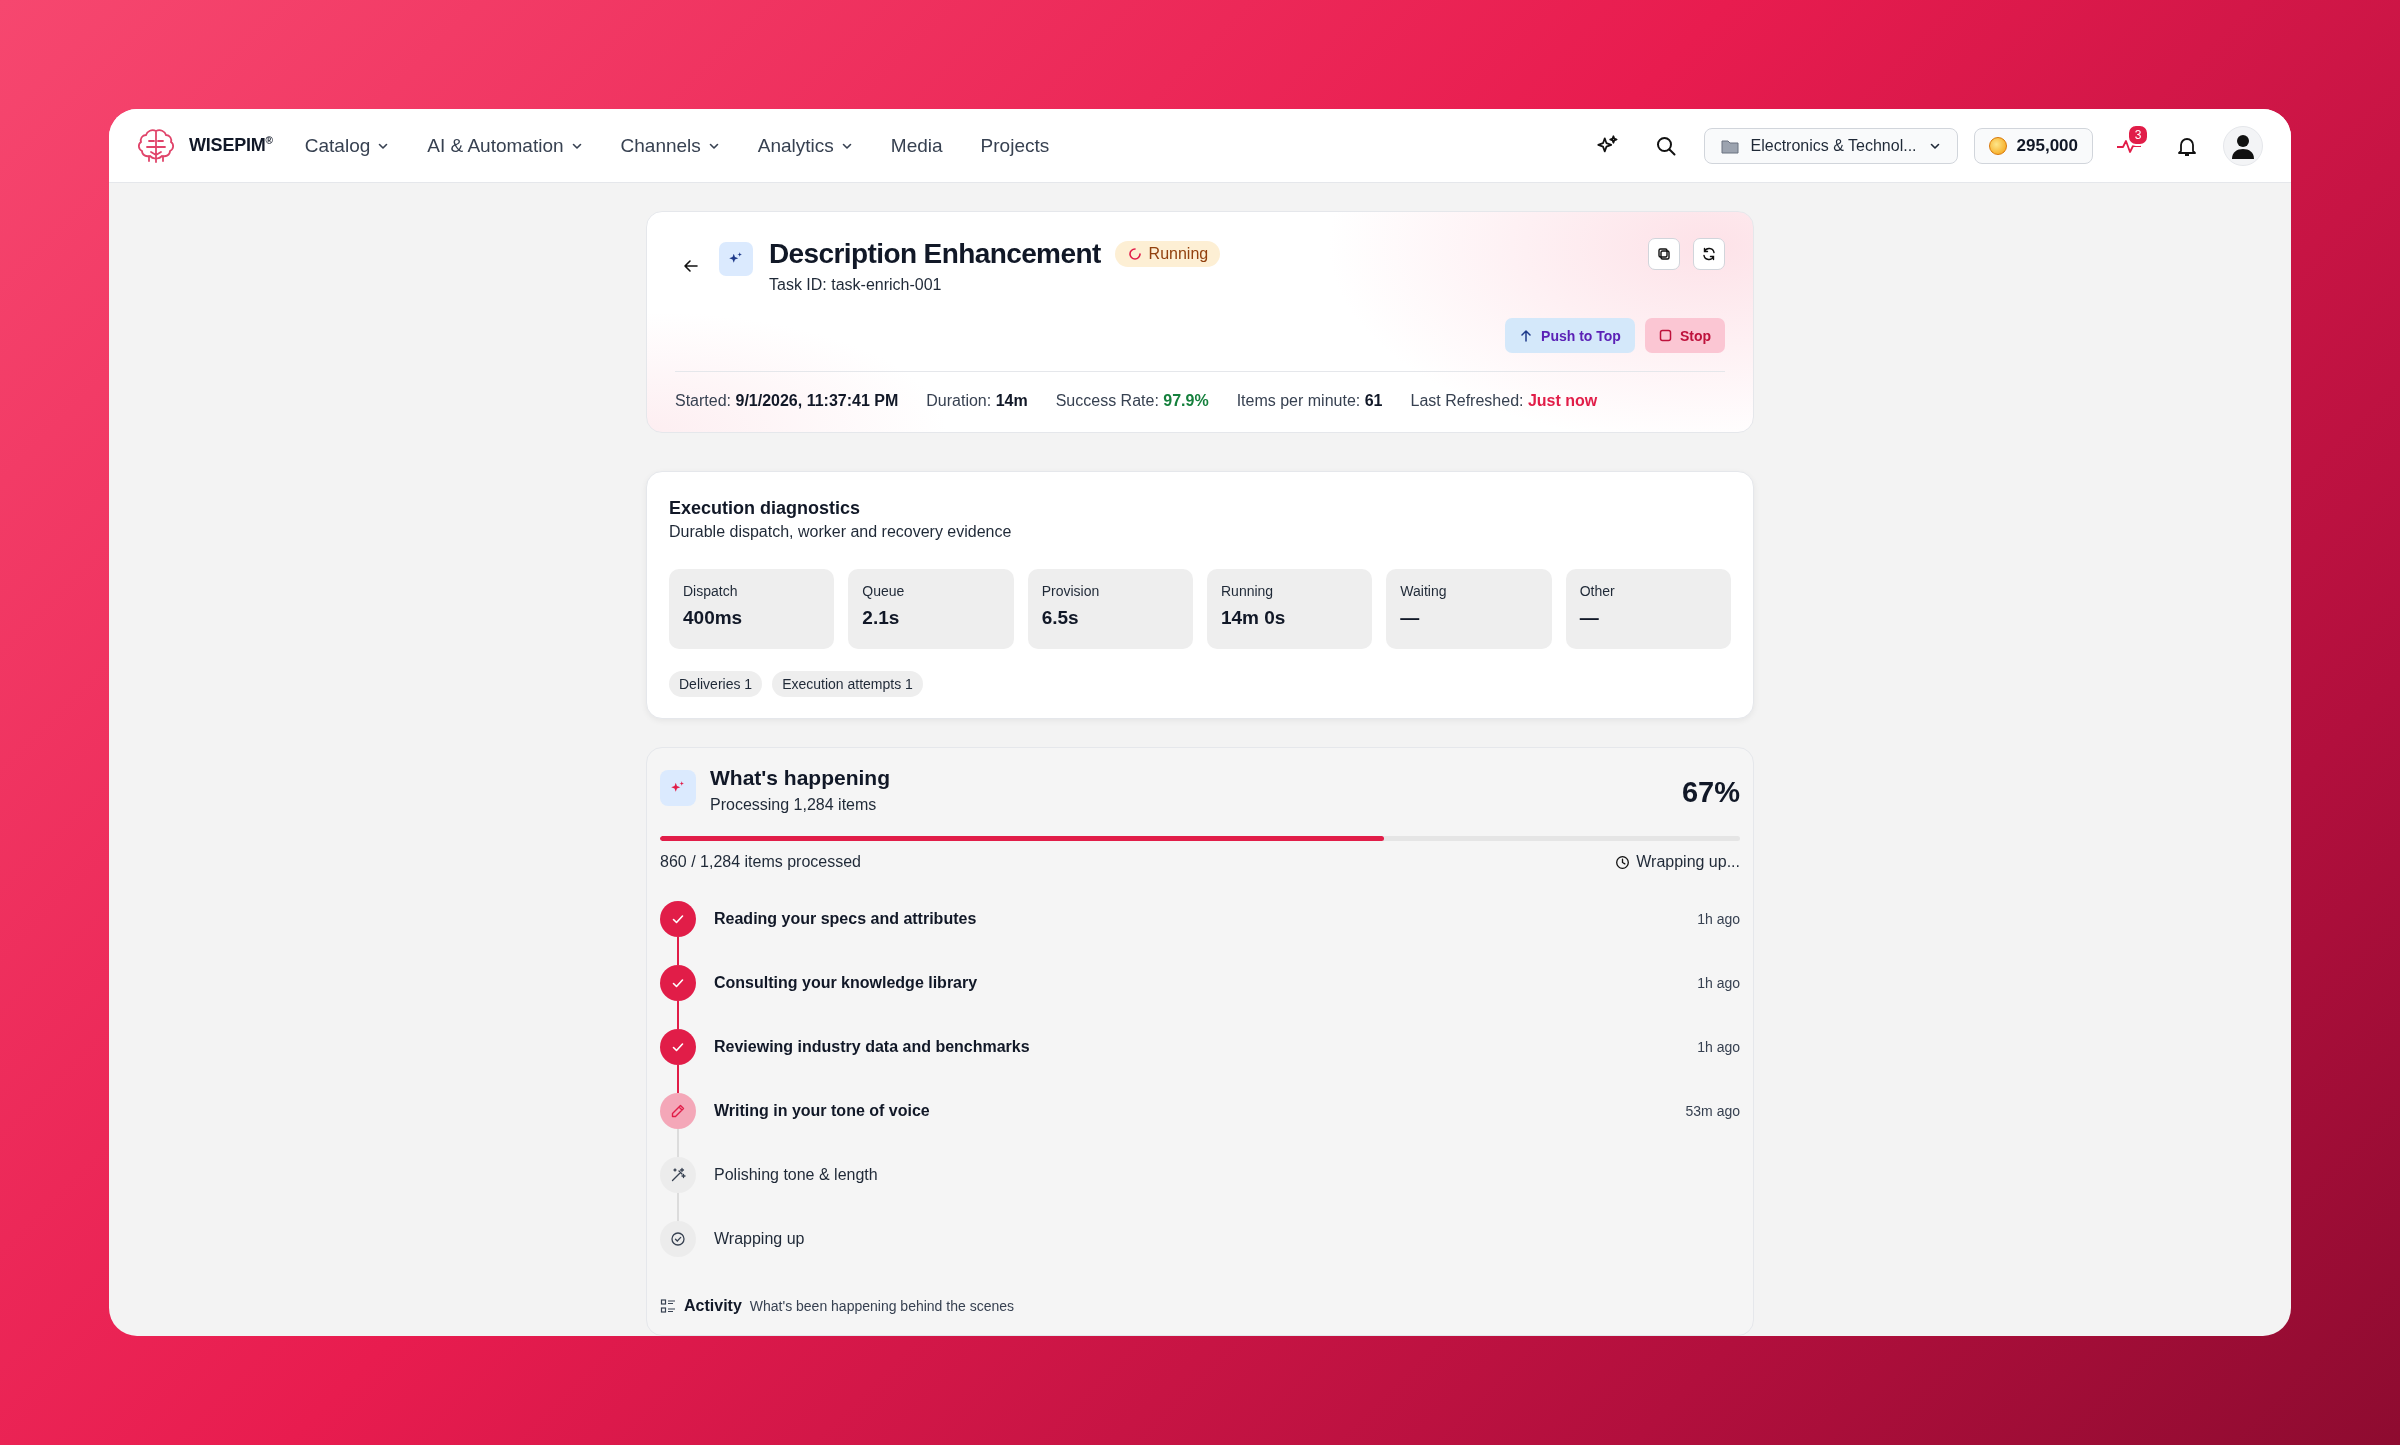 The height and width of the screenshot is (1445, 2400). Describe the element at coordinates (1712, 1111) in the screenshot. I see `step-time: 53m ago` at that location.